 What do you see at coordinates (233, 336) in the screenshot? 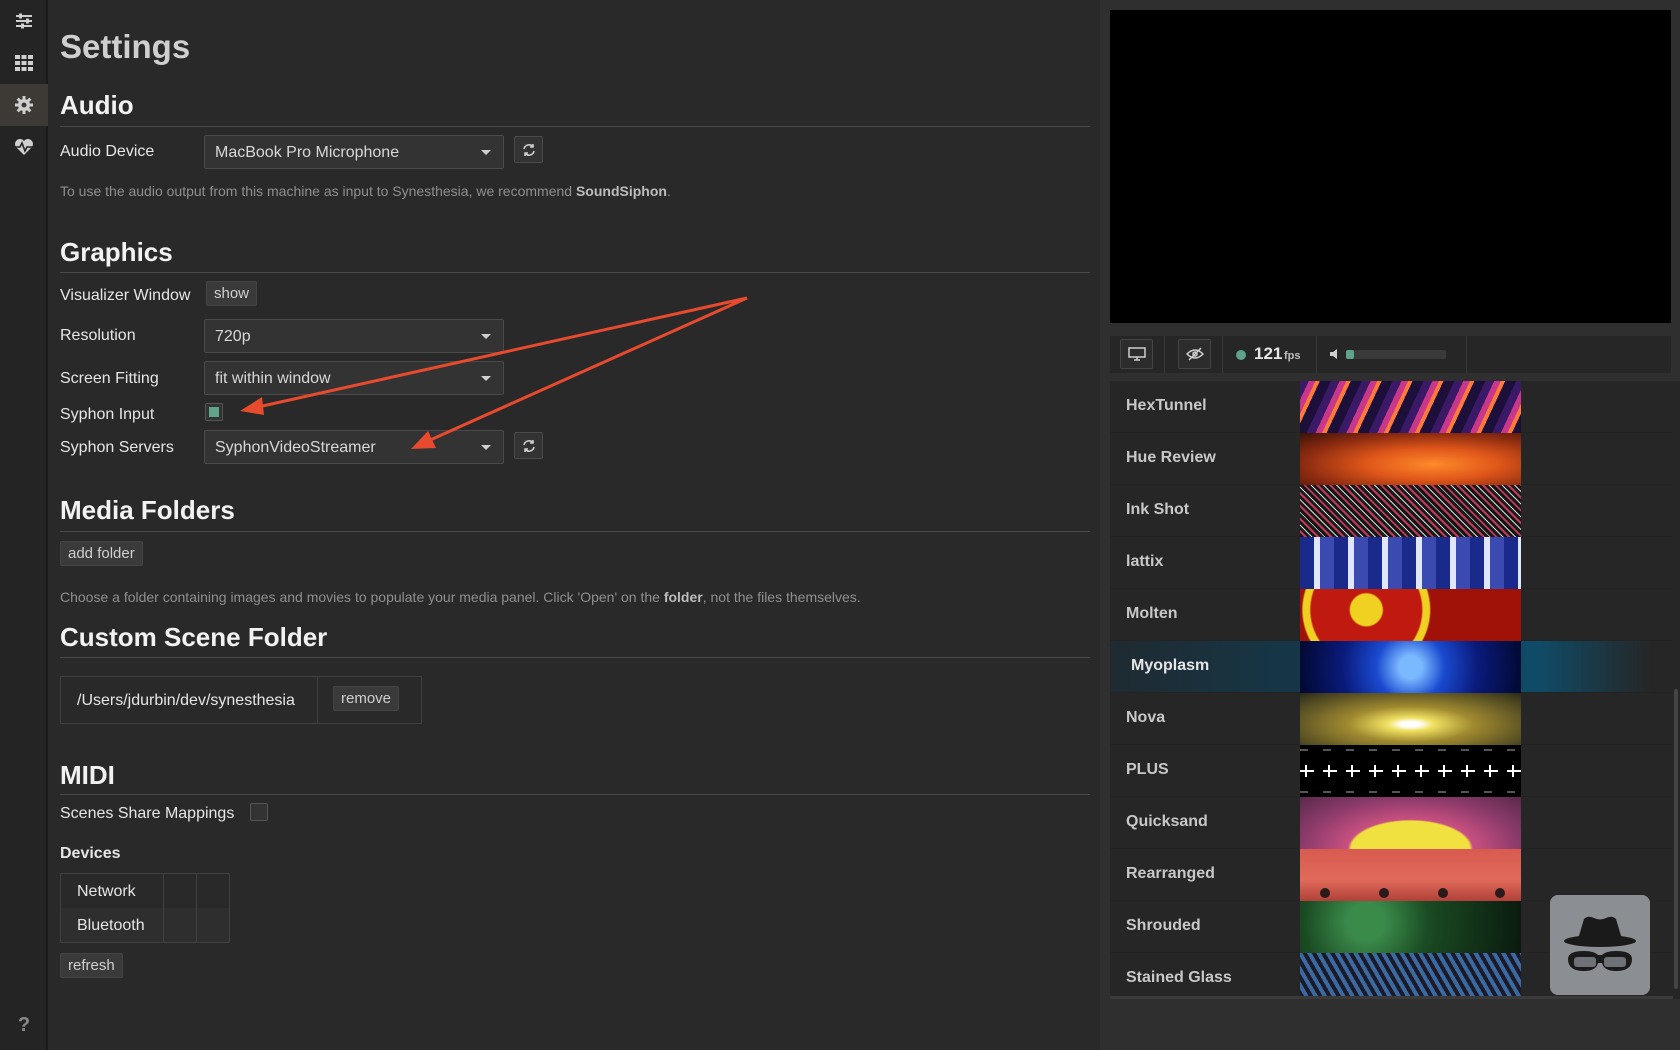
I see `resolution-value: 720p` at bounding box center [233, 336].